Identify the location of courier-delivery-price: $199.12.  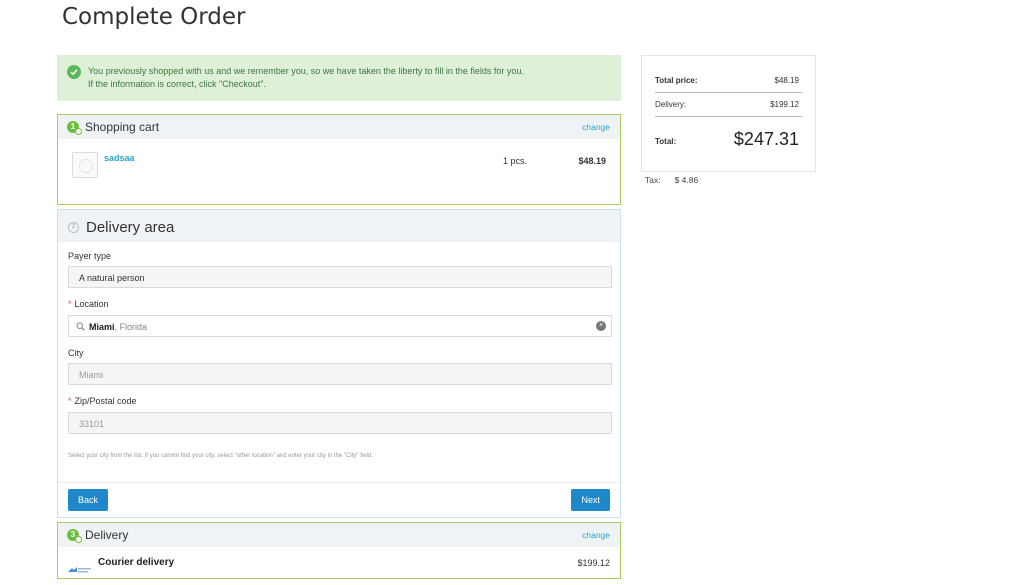
(593, 563).